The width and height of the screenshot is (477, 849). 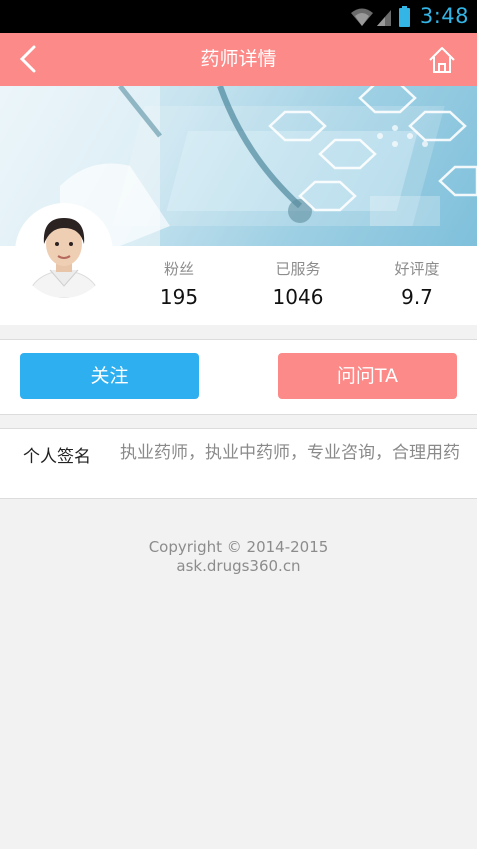 I want to click on signature-label: 个人签名, so click(x=57, y=457).